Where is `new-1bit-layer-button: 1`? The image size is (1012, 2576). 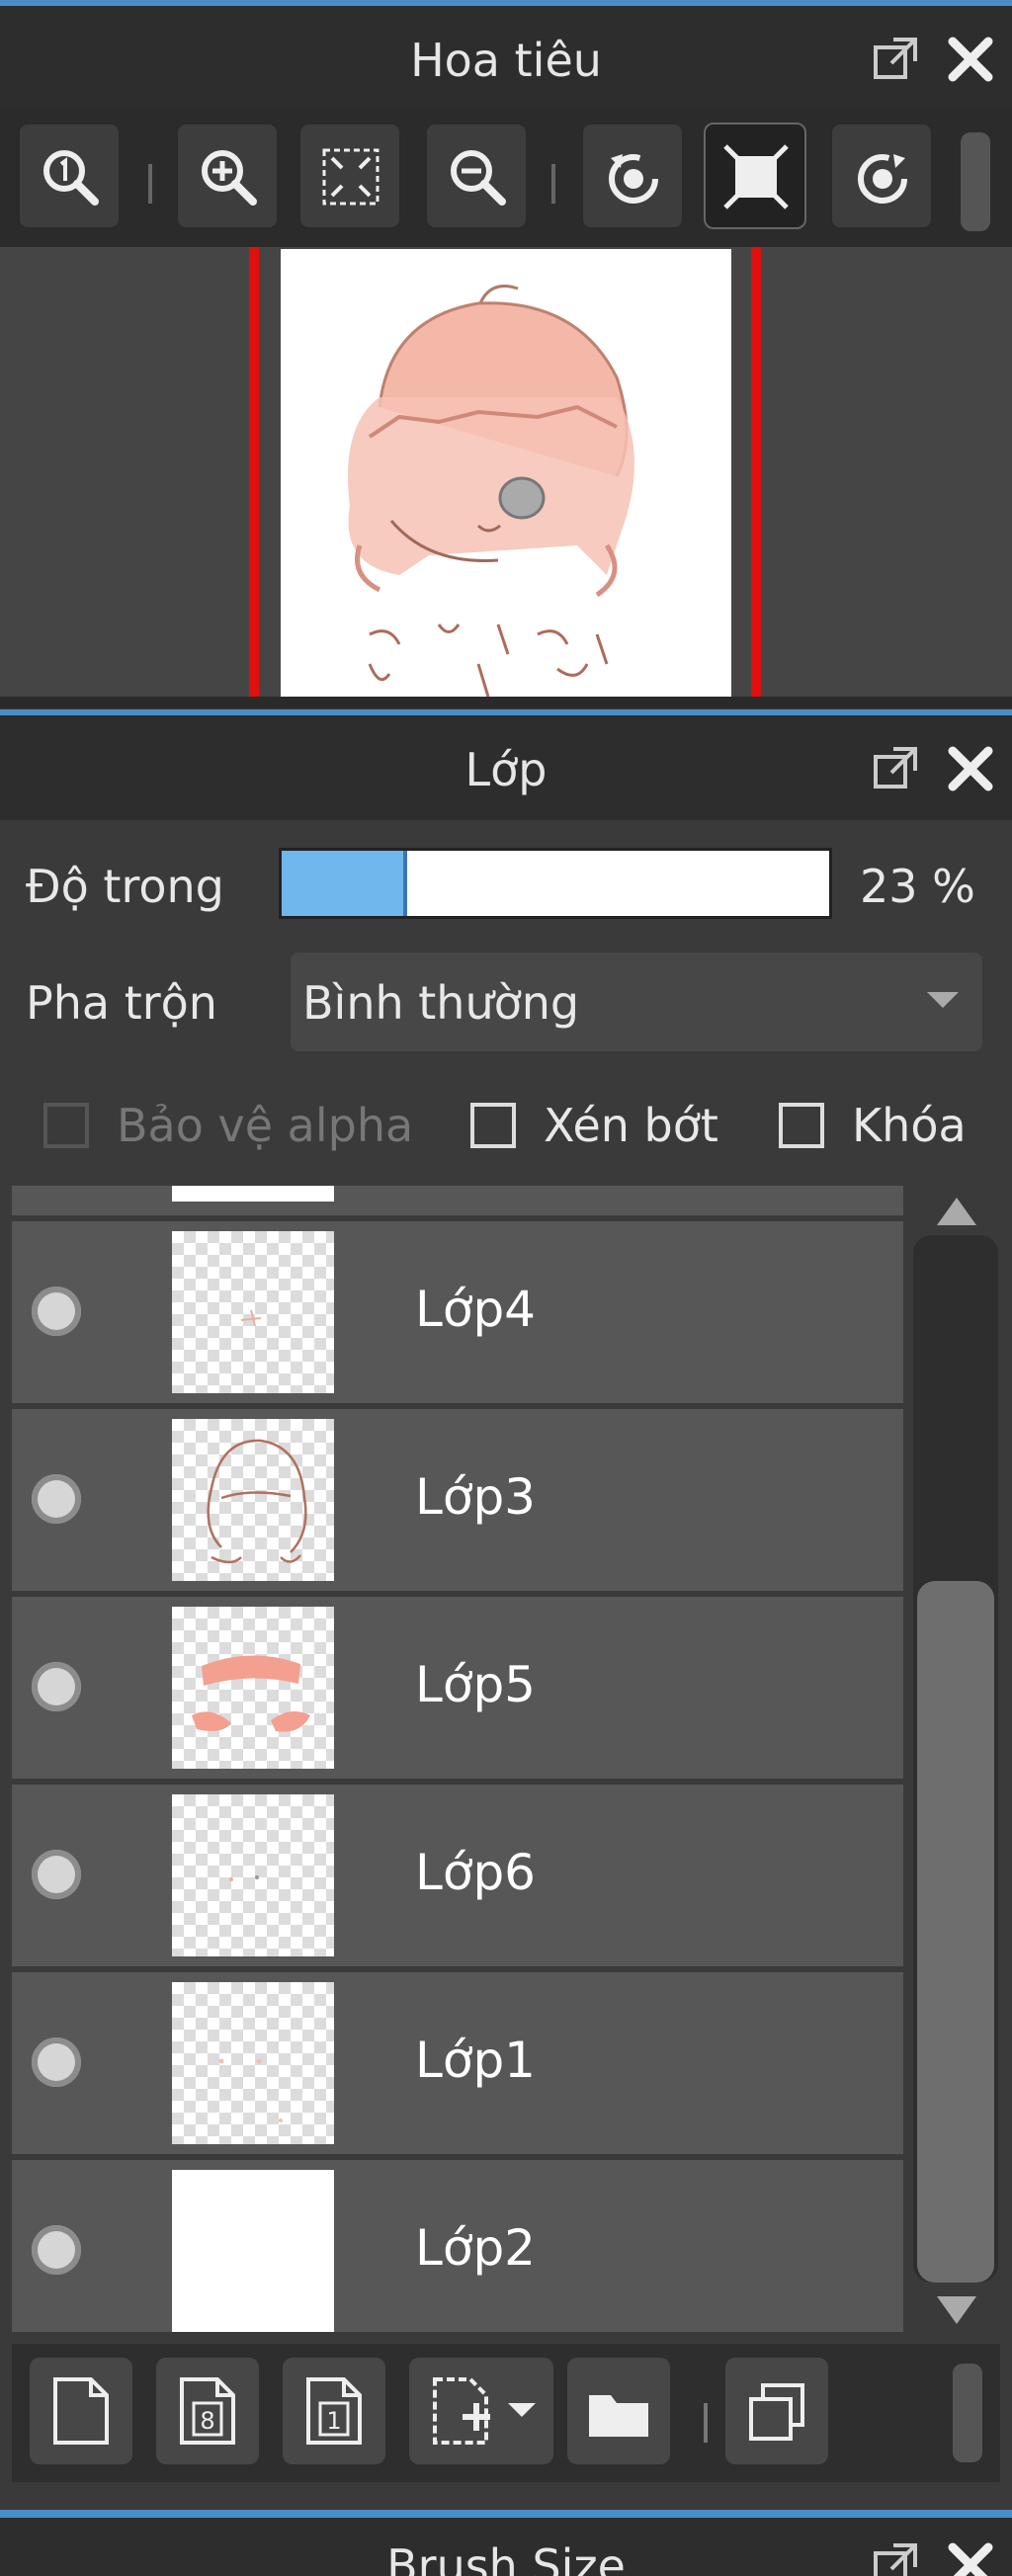
new-1bit-layer-button: 1 is located at coordinates (334, 2411).